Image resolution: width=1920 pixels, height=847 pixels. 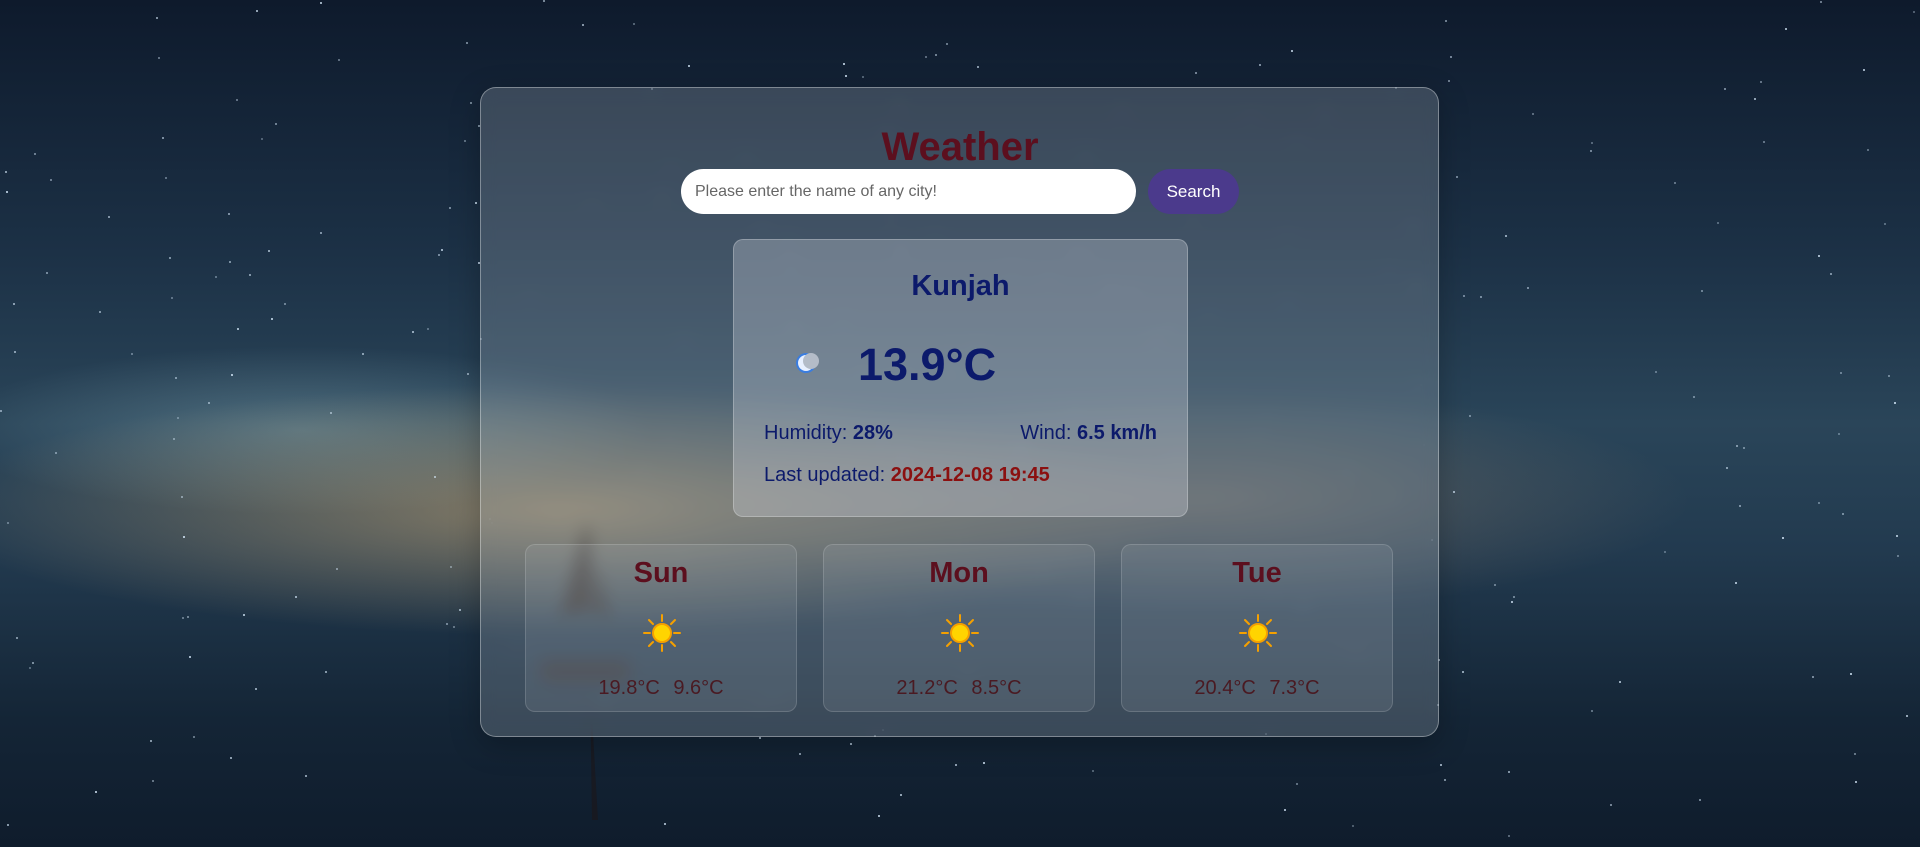 I want to click on forecast-min: 9.6°C, so click(x=698, y=688).